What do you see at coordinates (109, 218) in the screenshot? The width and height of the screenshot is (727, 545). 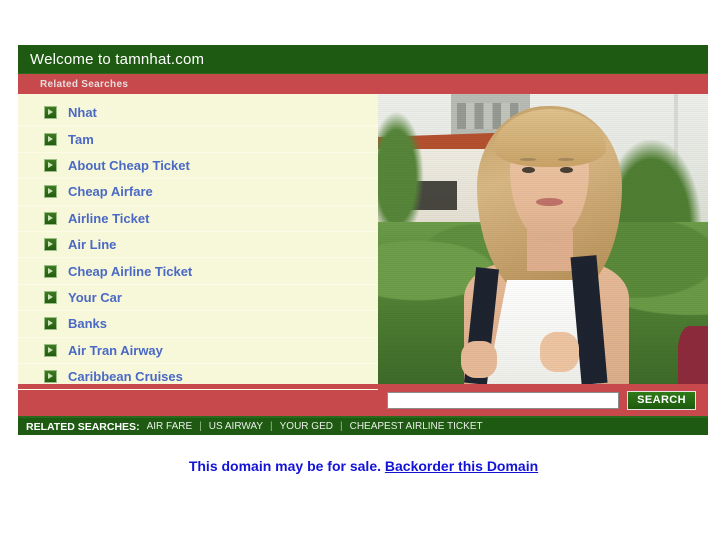 I see `list-item-label: Airline Ticket` at bounding box center [109, 218].